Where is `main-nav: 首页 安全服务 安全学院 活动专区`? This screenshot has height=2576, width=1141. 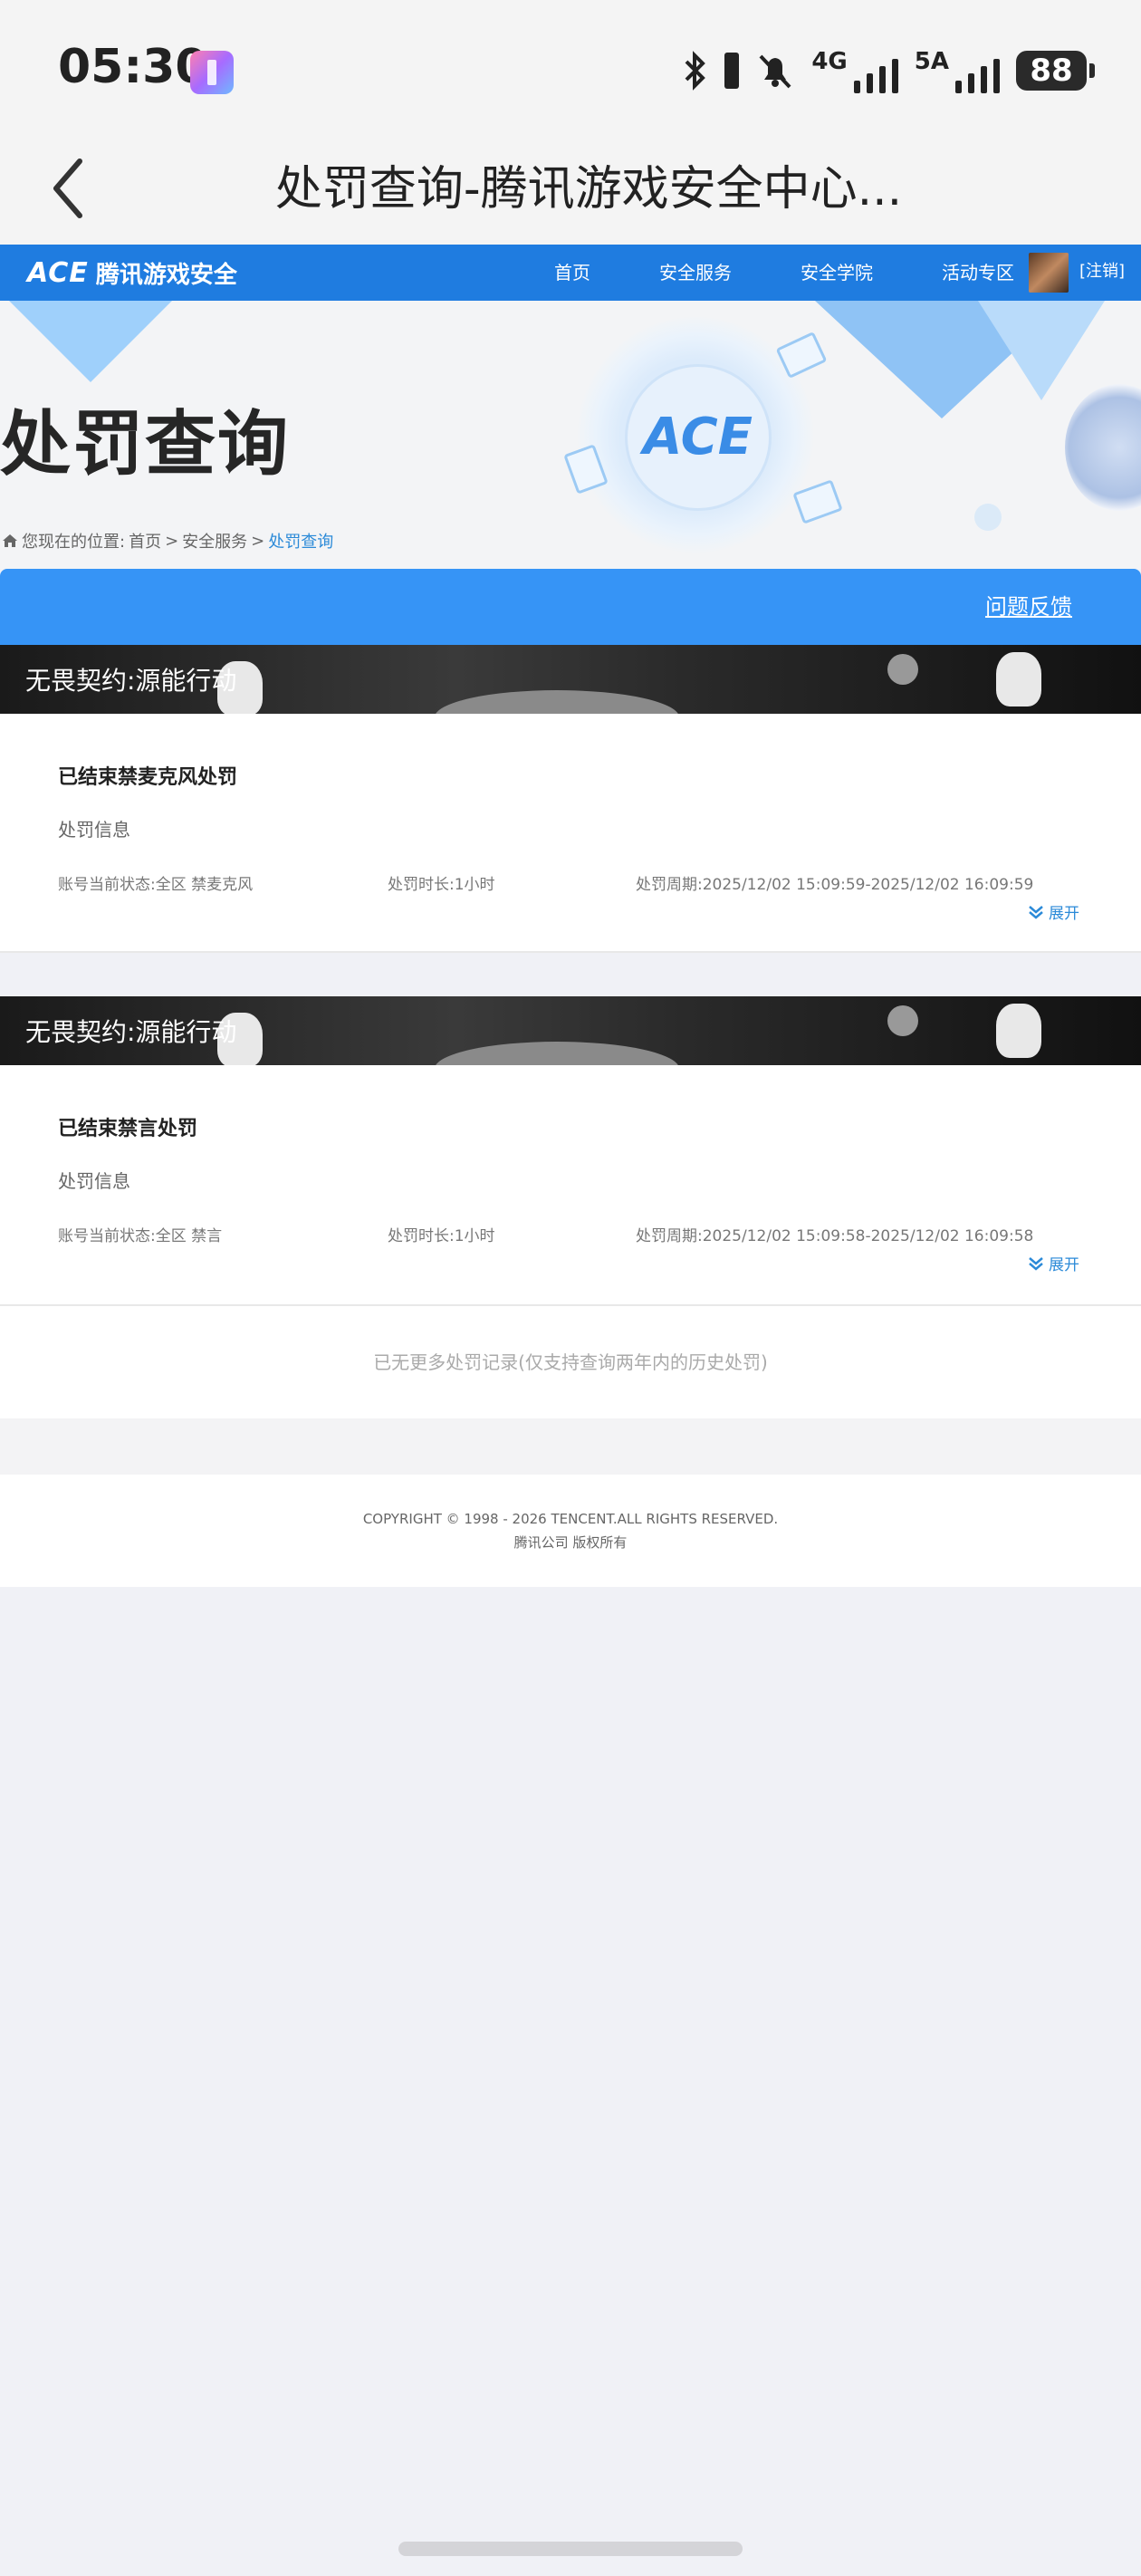
main-nav: 首页 安全服务 安全学院 活动专区 is located at coordinates (819, 273).